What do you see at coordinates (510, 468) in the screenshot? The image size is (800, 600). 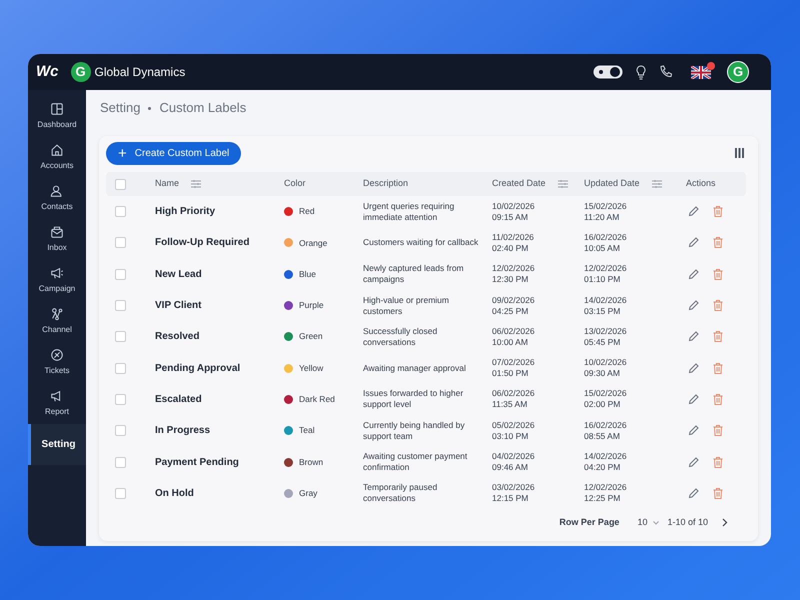 I see `created-time: 09:46 AM` at bounding box center [510, 468].